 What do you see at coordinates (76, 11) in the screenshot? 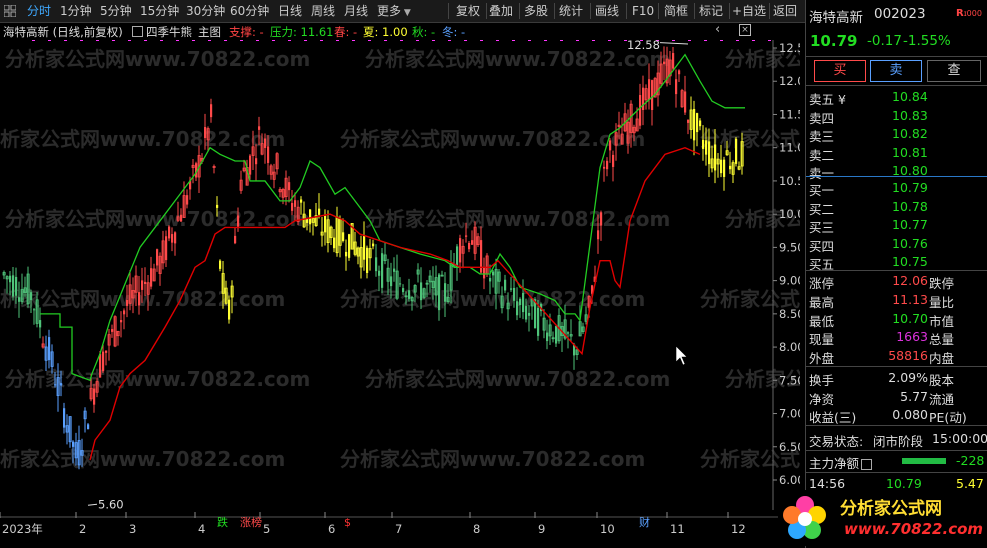
I see `tab-1min: 1分钟` at bounding box center [76, 11].